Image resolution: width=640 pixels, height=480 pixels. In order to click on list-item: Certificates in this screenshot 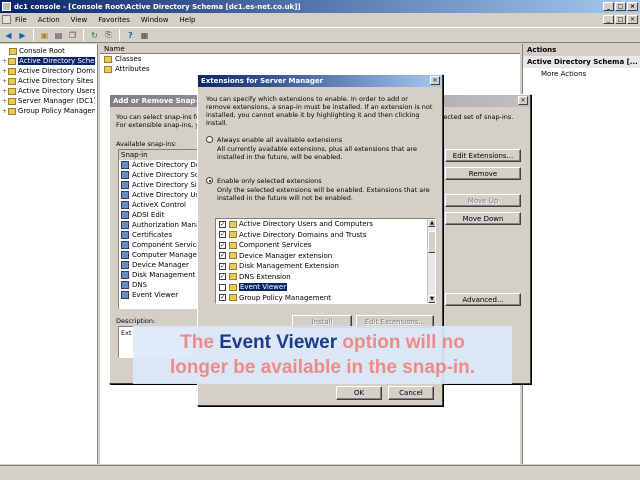, I will do `click(159, 235)`.